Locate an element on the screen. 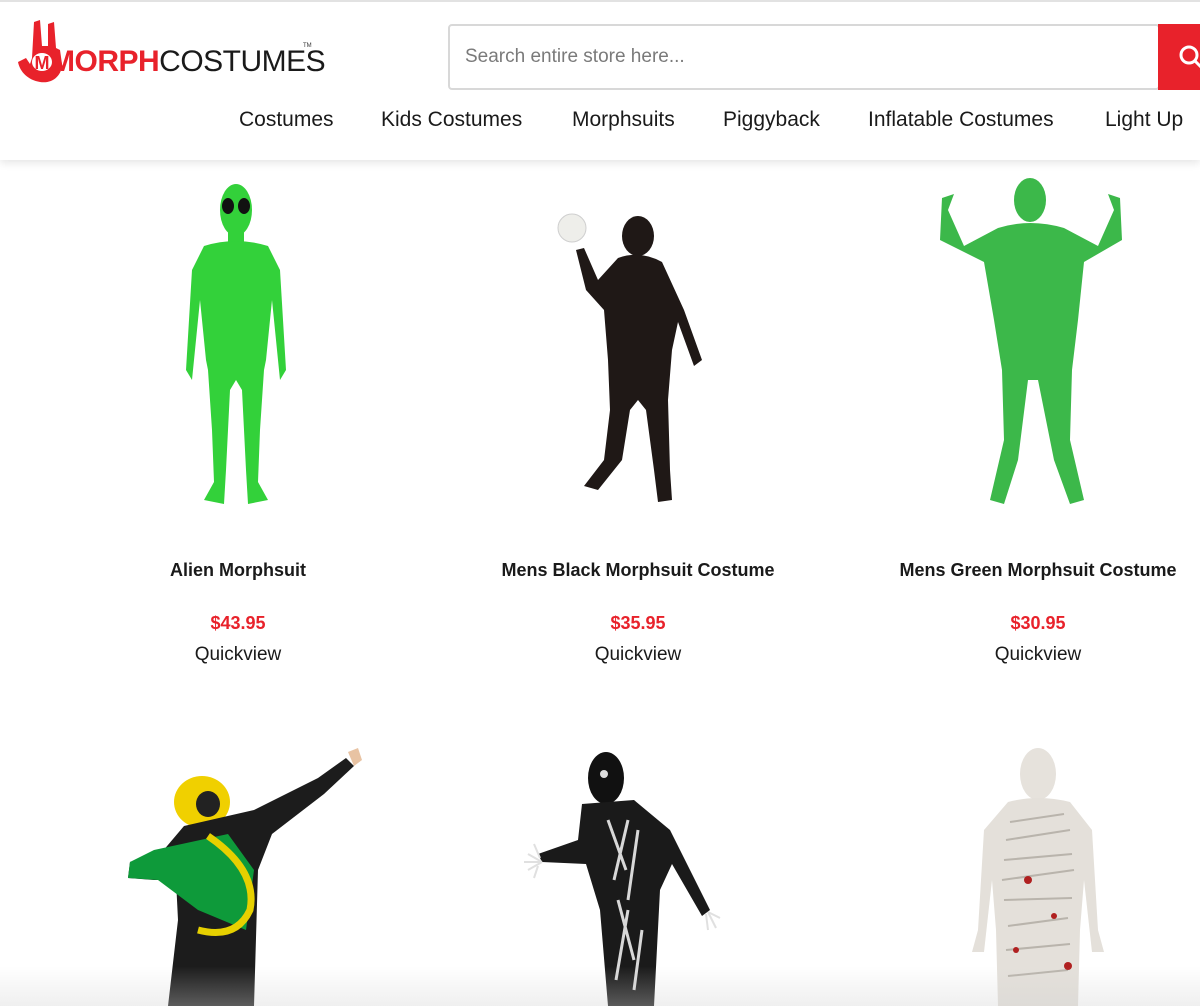 This screenshot has width=1200, height=1006. product-name: Mens Green Morphsuit Costume is located at coordinates (1019, 570).